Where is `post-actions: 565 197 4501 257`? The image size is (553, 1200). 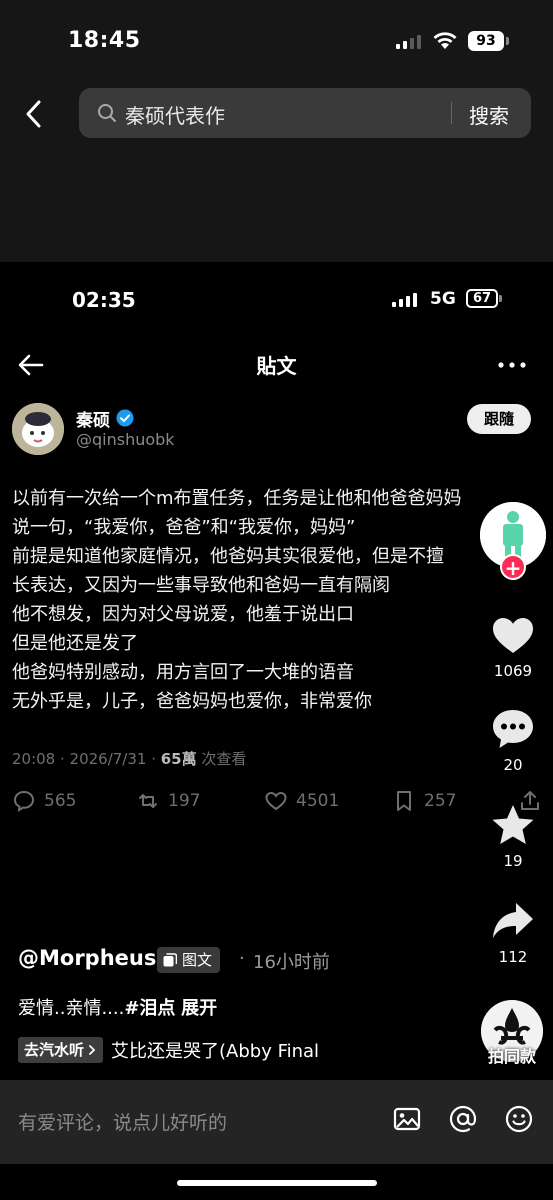 post-actions: 565 197 4501 257 is located at coordinates (277, 801).